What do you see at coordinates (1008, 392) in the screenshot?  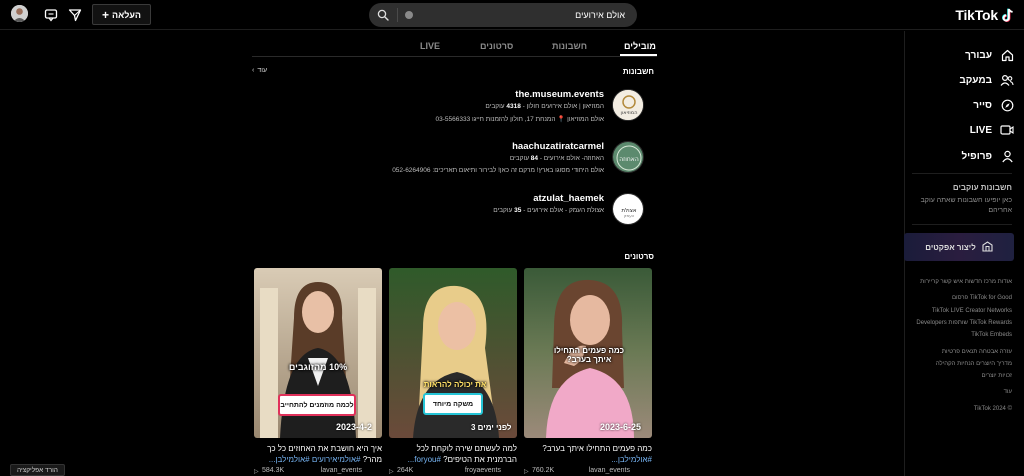 I see `footer-more-link: עוד` at bounding box center [1008, 392].